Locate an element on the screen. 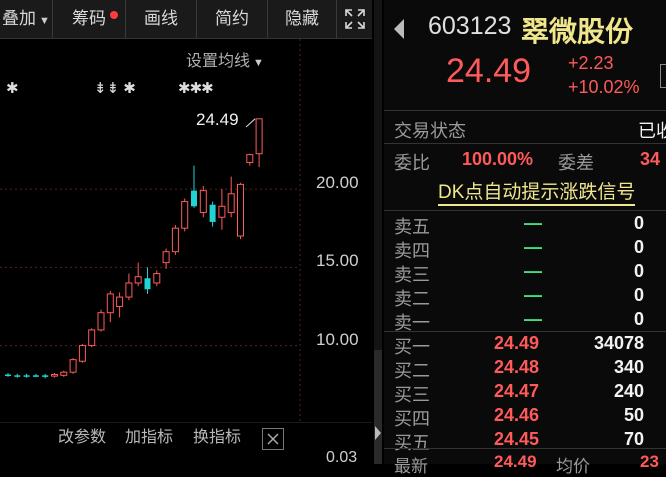 The image size is (666, 477). order-row: 买三 24.47 240 is located at coordinates (525, 392).